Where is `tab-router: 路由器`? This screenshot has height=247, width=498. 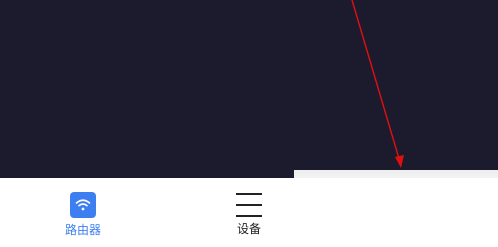
tab-router: 路由器 is located at coordinates (83, 212).